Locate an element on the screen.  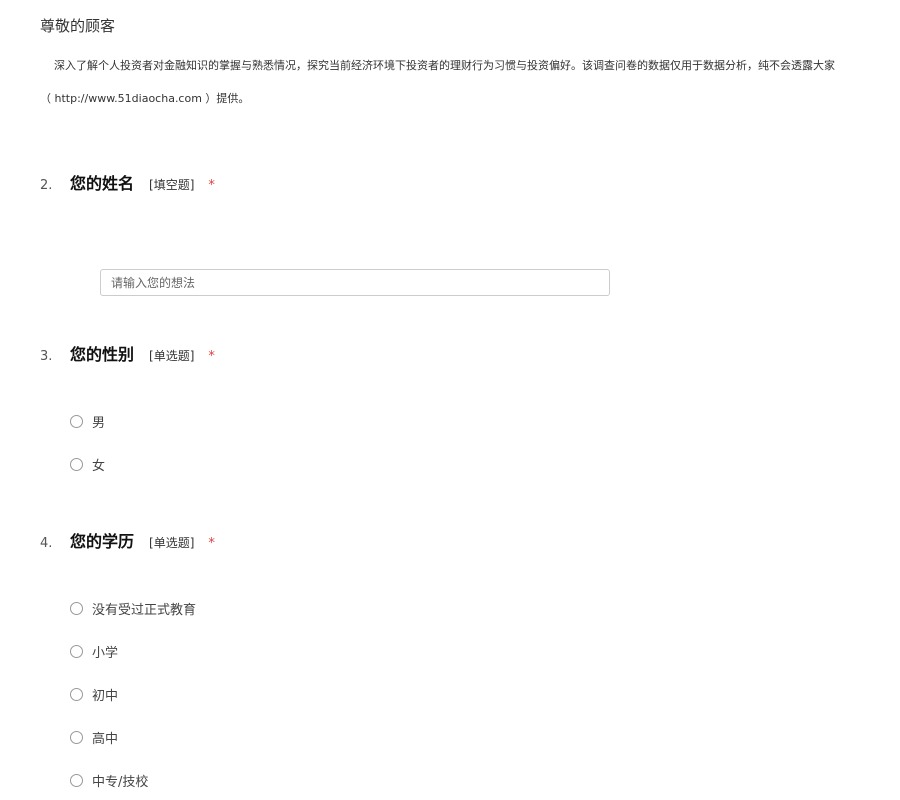
question-title: 您的学历 is located at coordinates (102, 541).